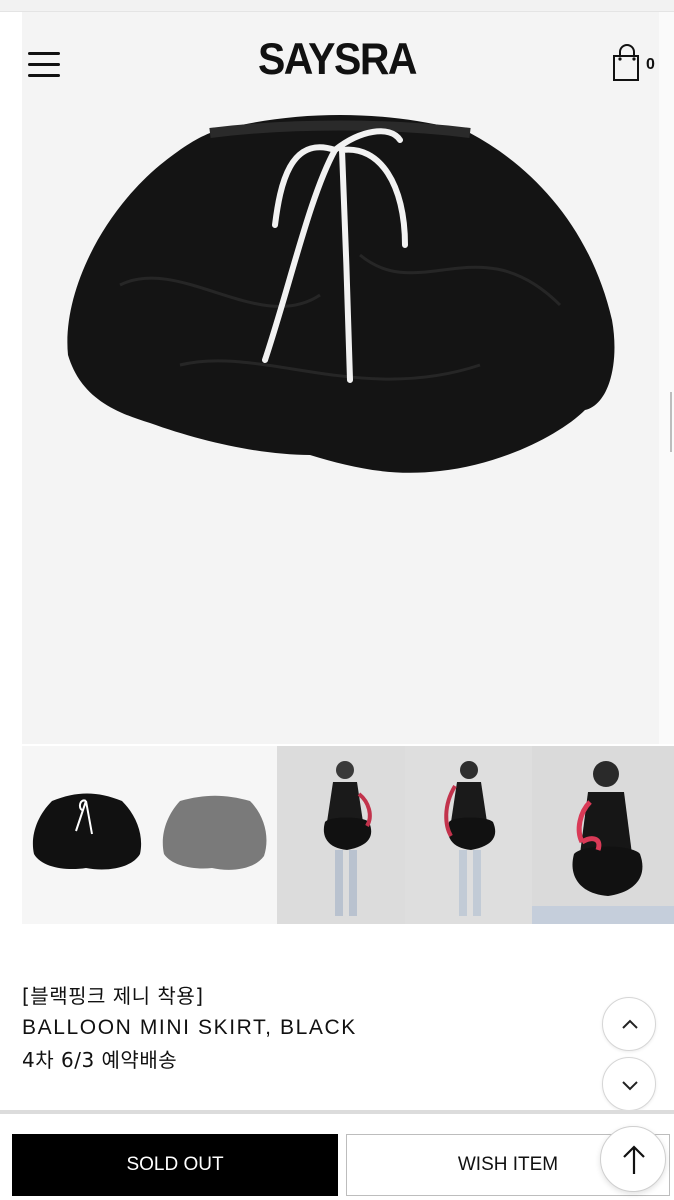 Image resolution: width=674 pixels, height=1200 pixels. What do you see at coordinates (666, 378) in the screenshot?
I see `next-image-peek` at bounding box center [666, 378].